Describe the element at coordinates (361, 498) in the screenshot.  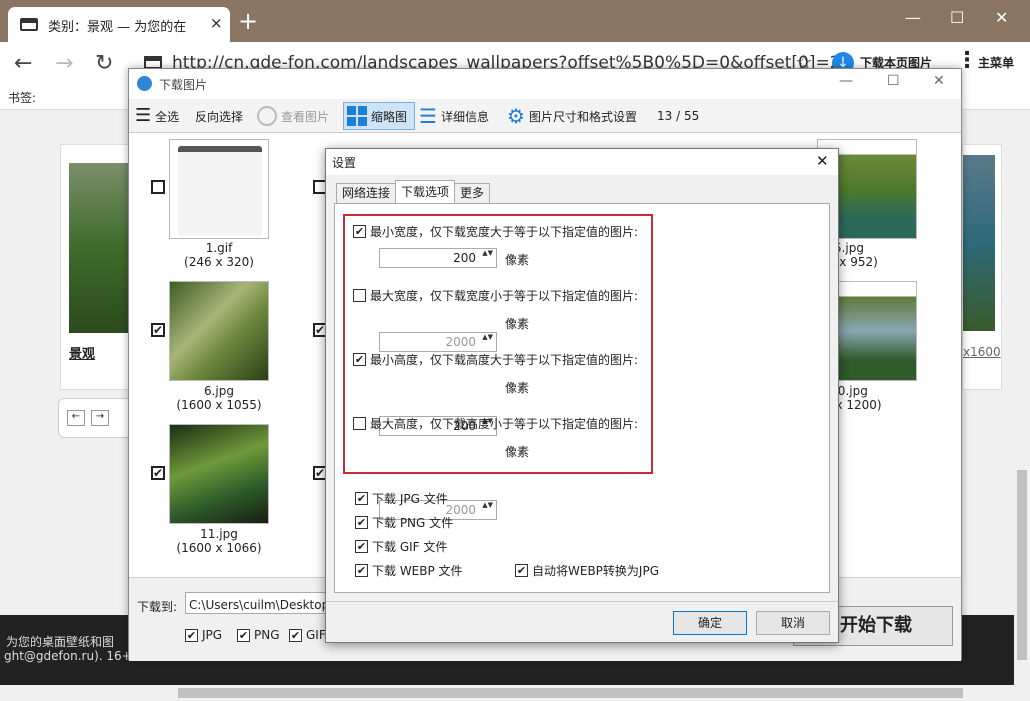
I see `format-jpg-checkbox: ✔` at that location.